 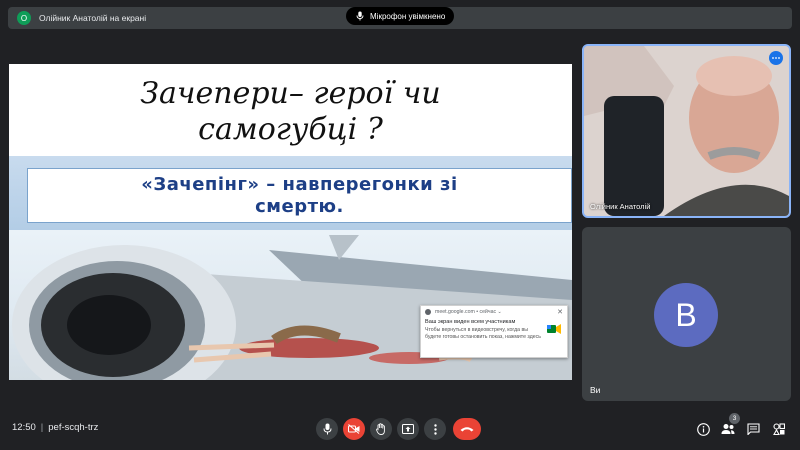 I want to click on info-icon, so click(x=703, y=429).